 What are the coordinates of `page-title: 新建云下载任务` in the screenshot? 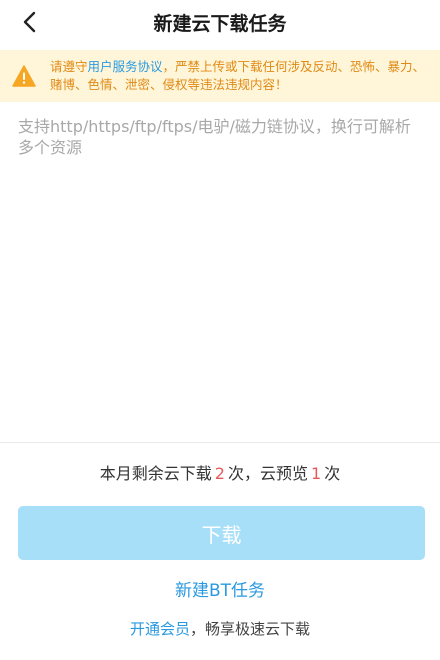 It's located at (220, 23).